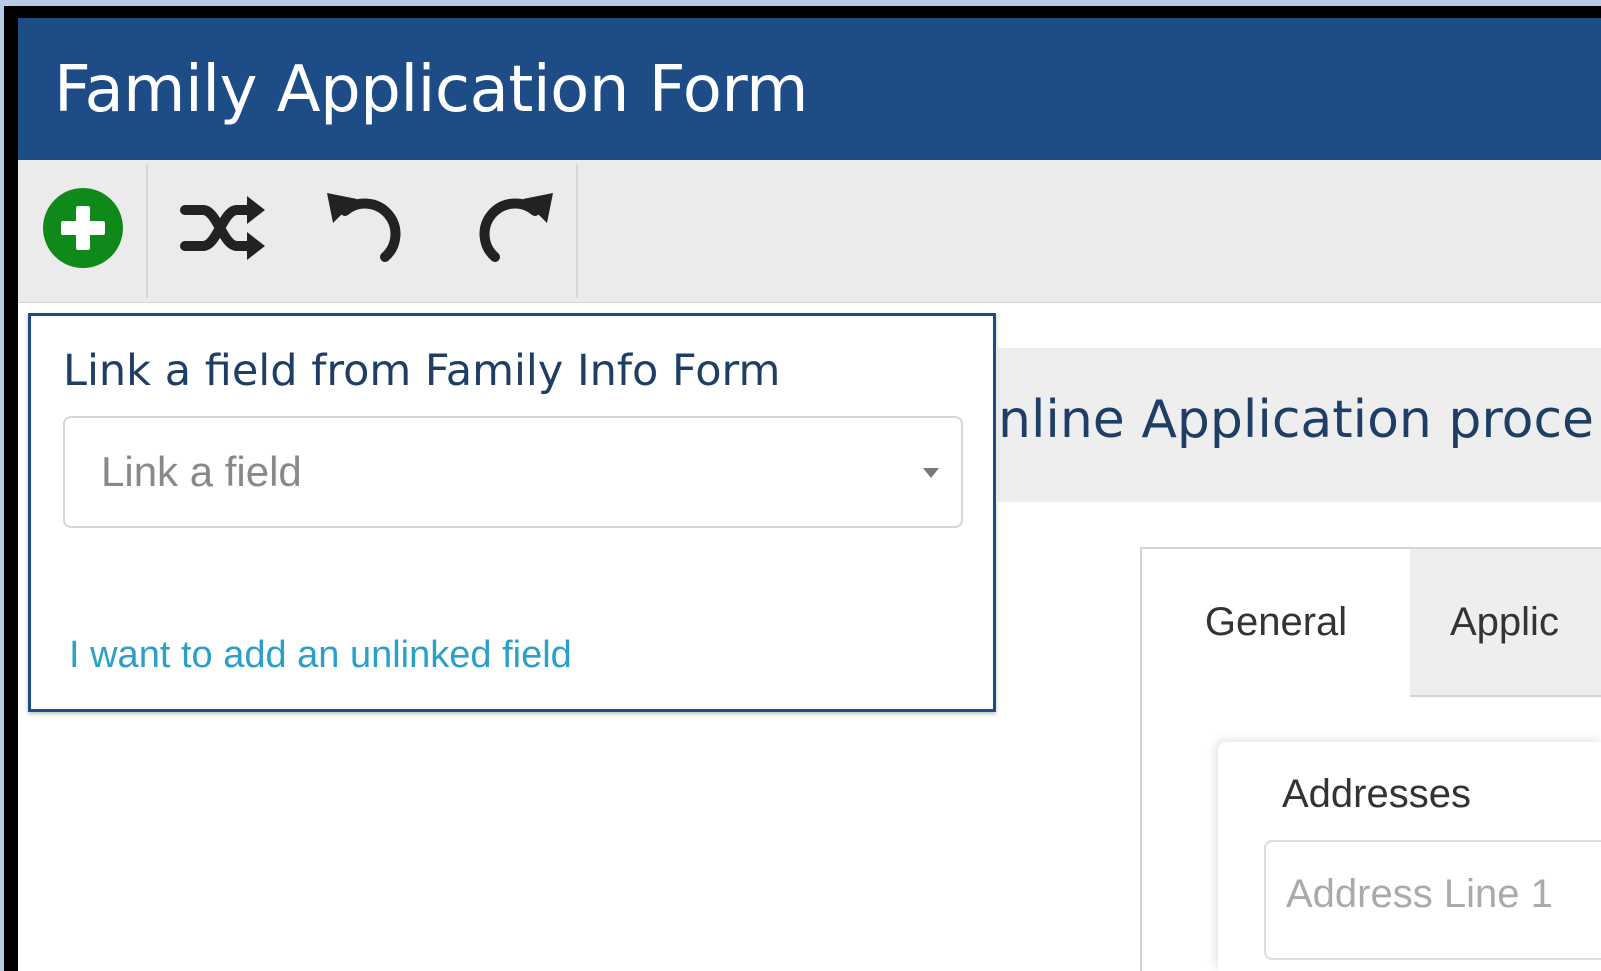 This screenshot has height=971, width=1601. I want to click on tab-panel-border, so click(1141, 832).